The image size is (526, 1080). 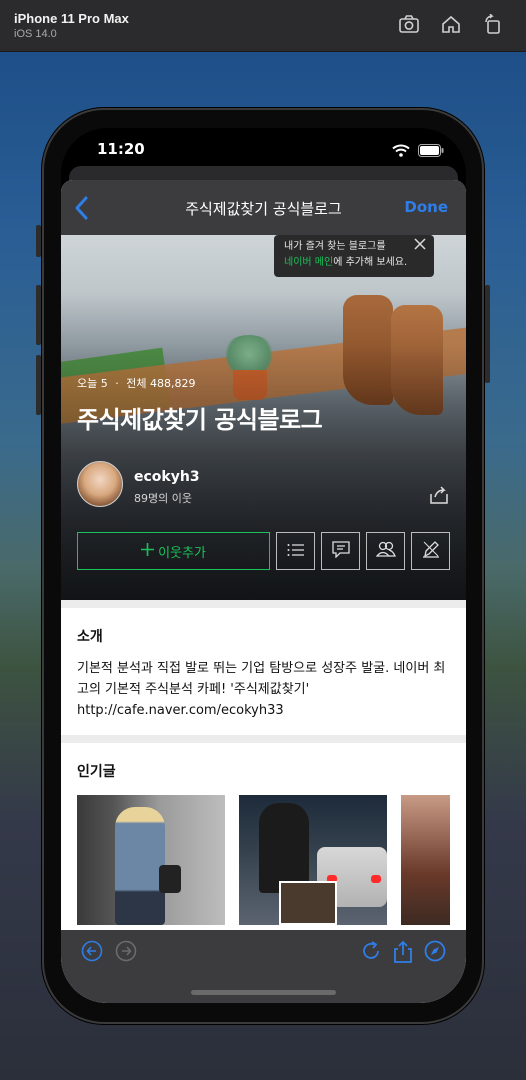 I want to click on neighbor-count: 89명의 이웃, so click(x=163, y=498).